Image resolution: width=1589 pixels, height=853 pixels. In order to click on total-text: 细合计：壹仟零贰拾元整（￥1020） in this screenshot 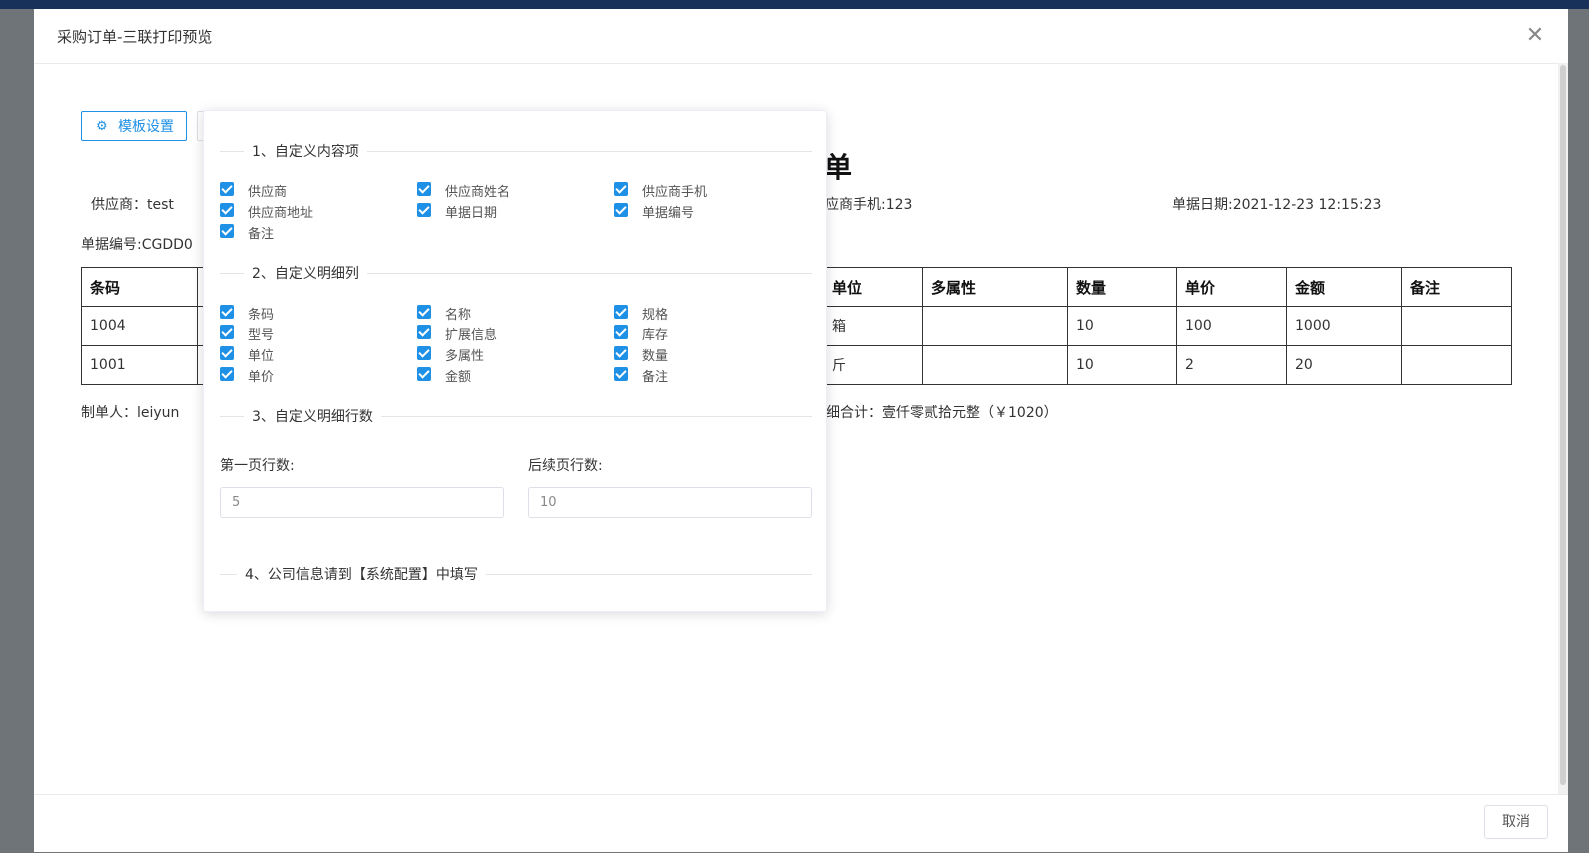, I will do `click(942, 413)`.